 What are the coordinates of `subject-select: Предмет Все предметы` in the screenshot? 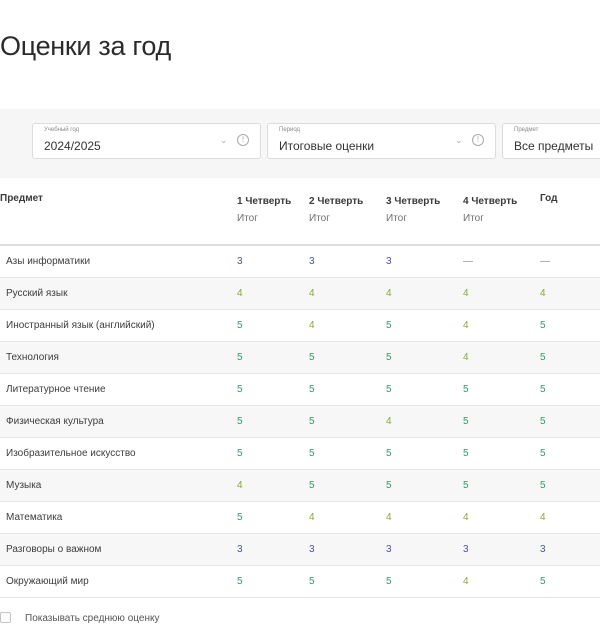 It's located at (551, 141).